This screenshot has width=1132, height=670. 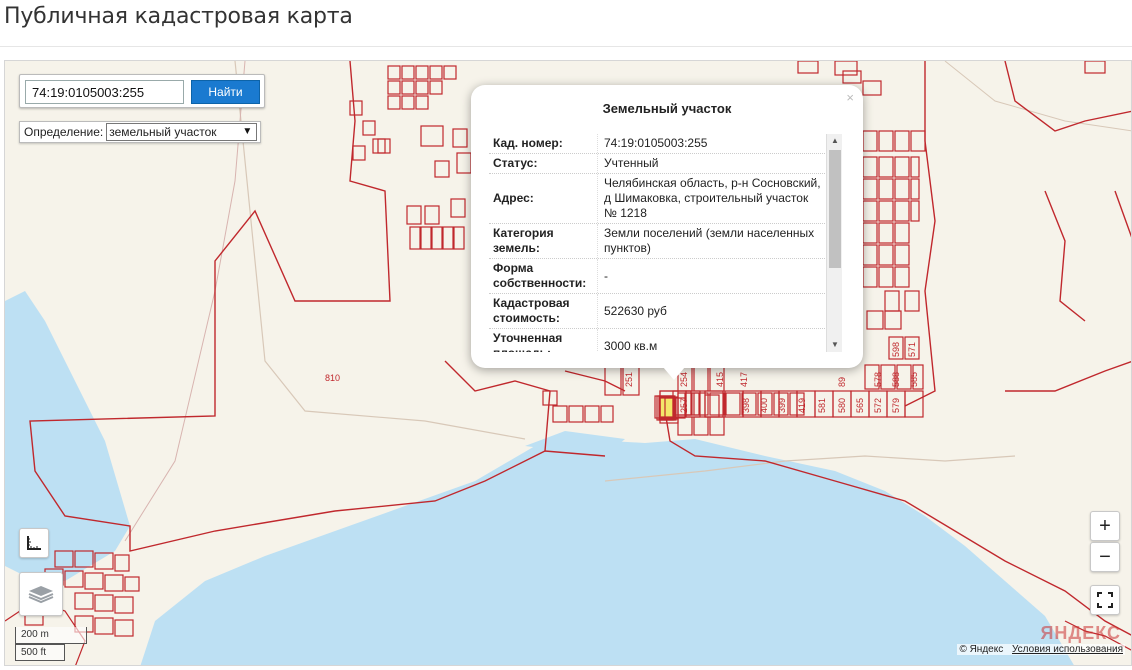 What do you see at coordinates (515, 163) in the screenshot?
I see `property-key: Статус:` at bounding box center [515, 163].